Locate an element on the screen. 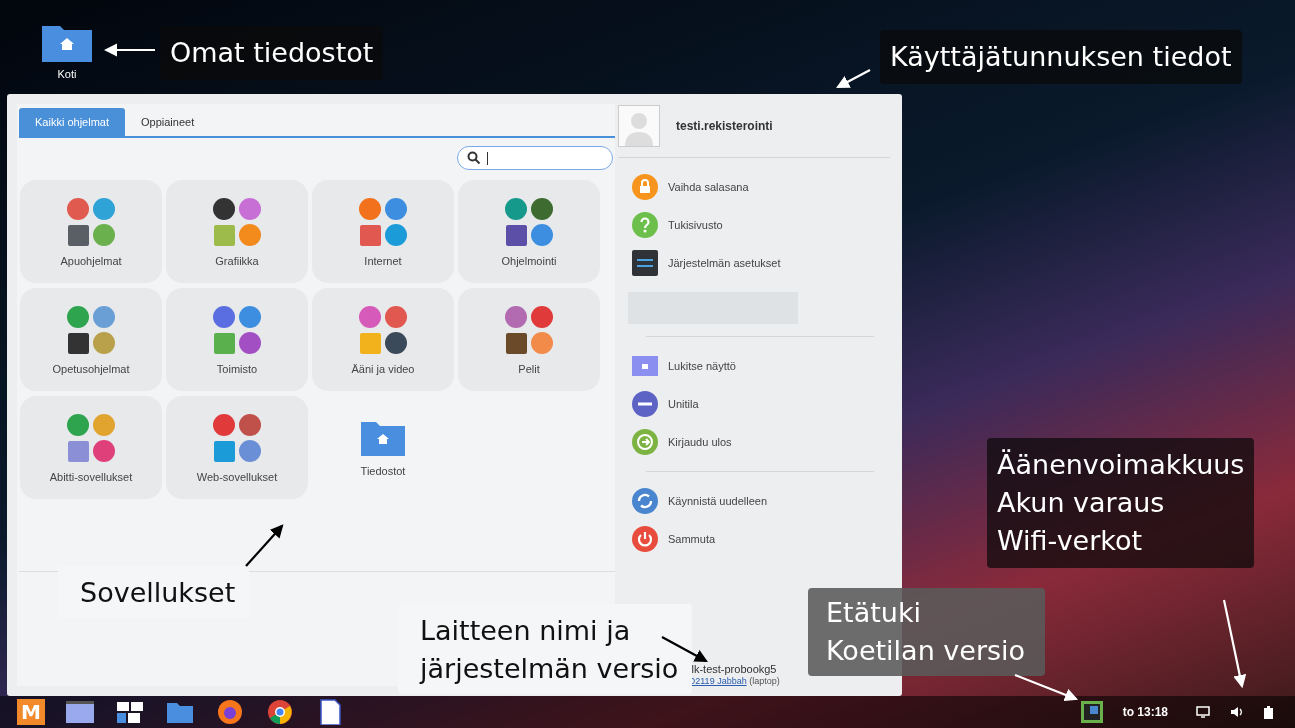 This screenshot has height=728, width=1295. logout-icon is located at coordinates (645, 442).